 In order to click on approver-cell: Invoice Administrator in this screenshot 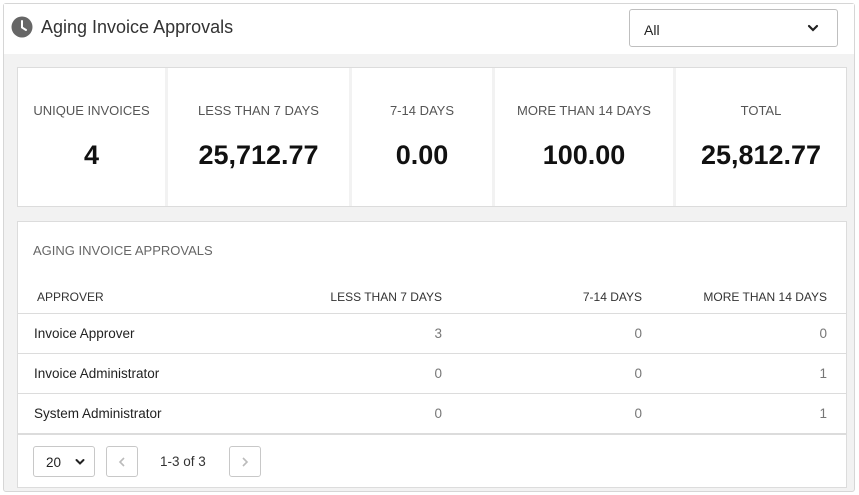, I will do `click(143, 373)`.